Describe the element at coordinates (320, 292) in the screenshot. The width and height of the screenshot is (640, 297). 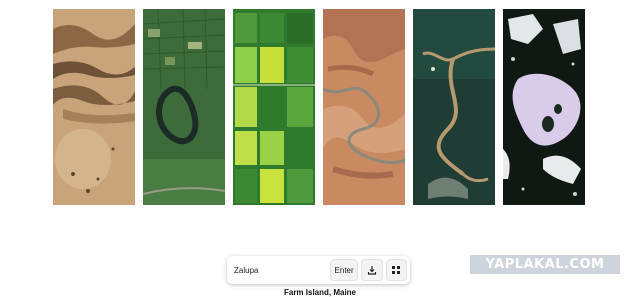
I see `place-name: Farm Island, Maine` at that location.